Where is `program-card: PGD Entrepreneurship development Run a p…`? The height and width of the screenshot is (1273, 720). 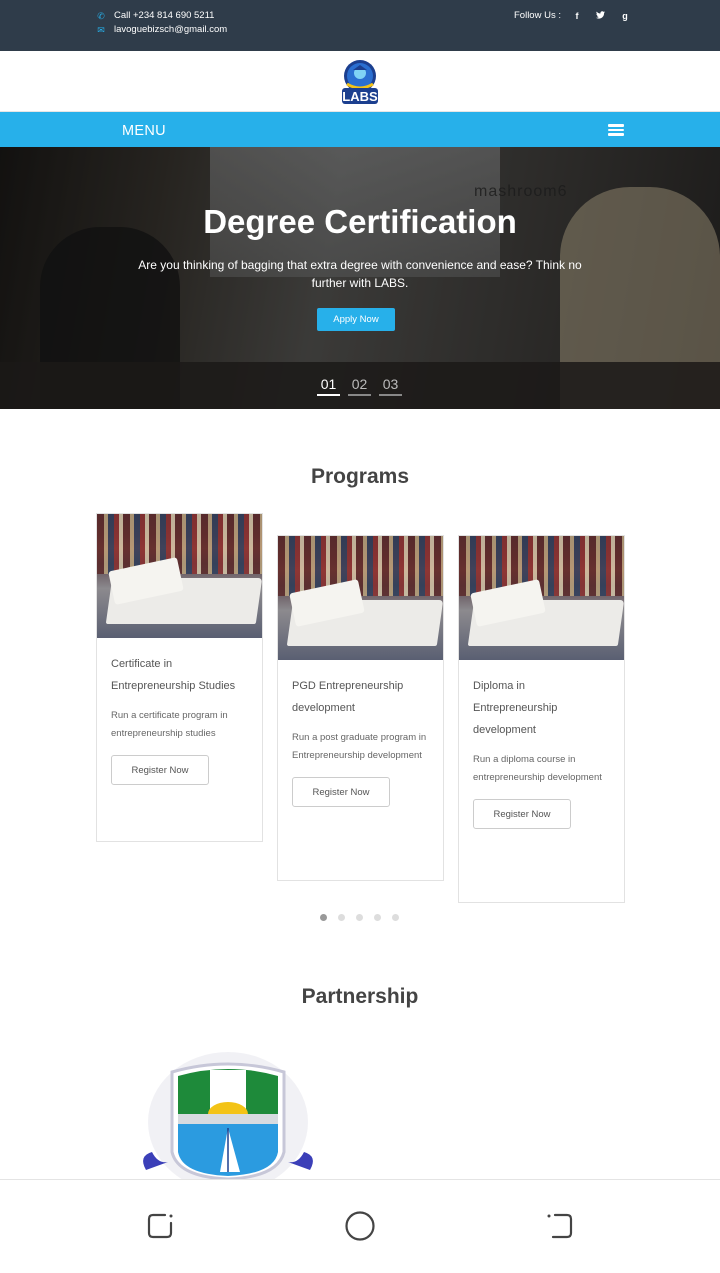
program-card: PGD Entrepreneurship development Run a p… is located at coordinates (360, 708).